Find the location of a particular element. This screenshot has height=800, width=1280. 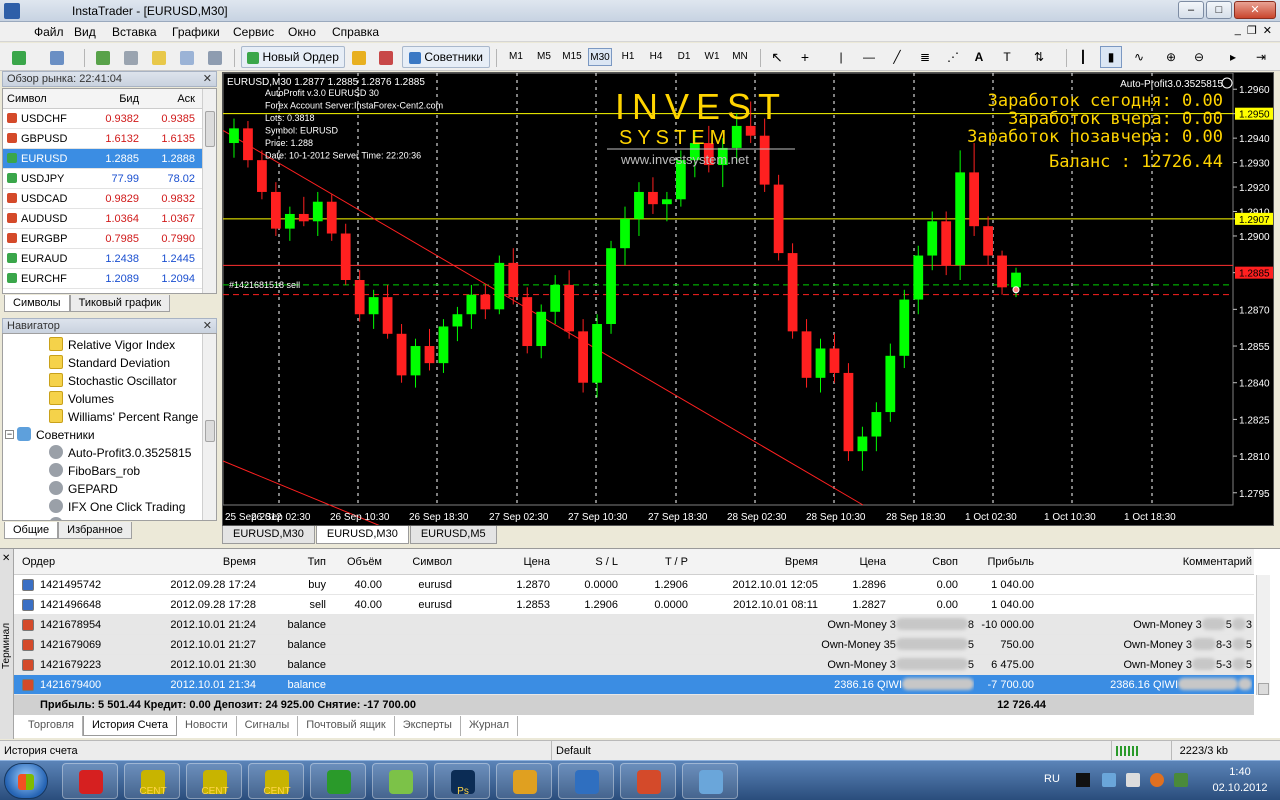

terminal-tab: Почтовый ящик is located at coordinates (346, 726).